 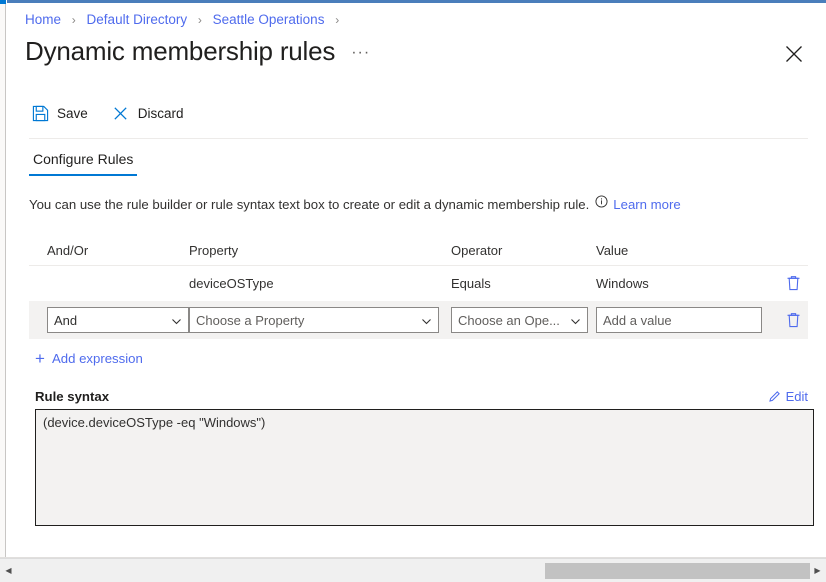 What do you see at coordinates (416, 163) in the screenshot?
I see `tab-bar: Configure Rules` at bounding box center [416, 163].